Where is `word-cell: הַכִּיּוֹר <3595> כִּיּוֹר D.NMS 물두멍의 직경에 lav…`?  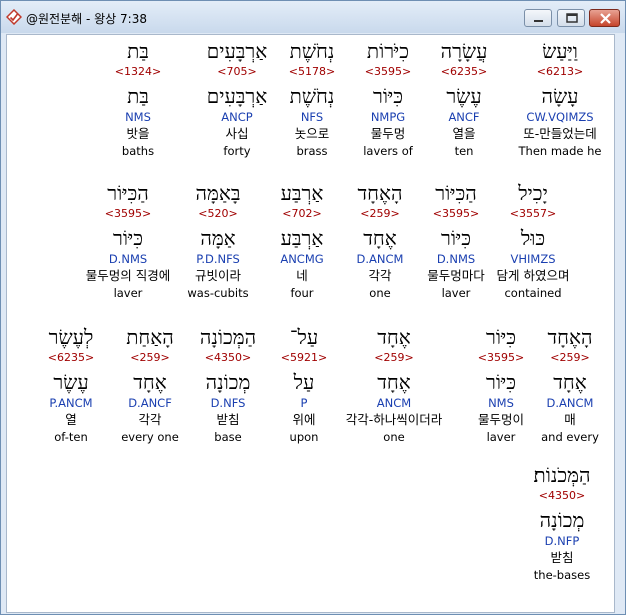
word-cell: הַכִּיּוֹר <3595> כִּיּוֹר D.NMS 물두멍의 직경에 lav… is located at coordinates (128, 240).